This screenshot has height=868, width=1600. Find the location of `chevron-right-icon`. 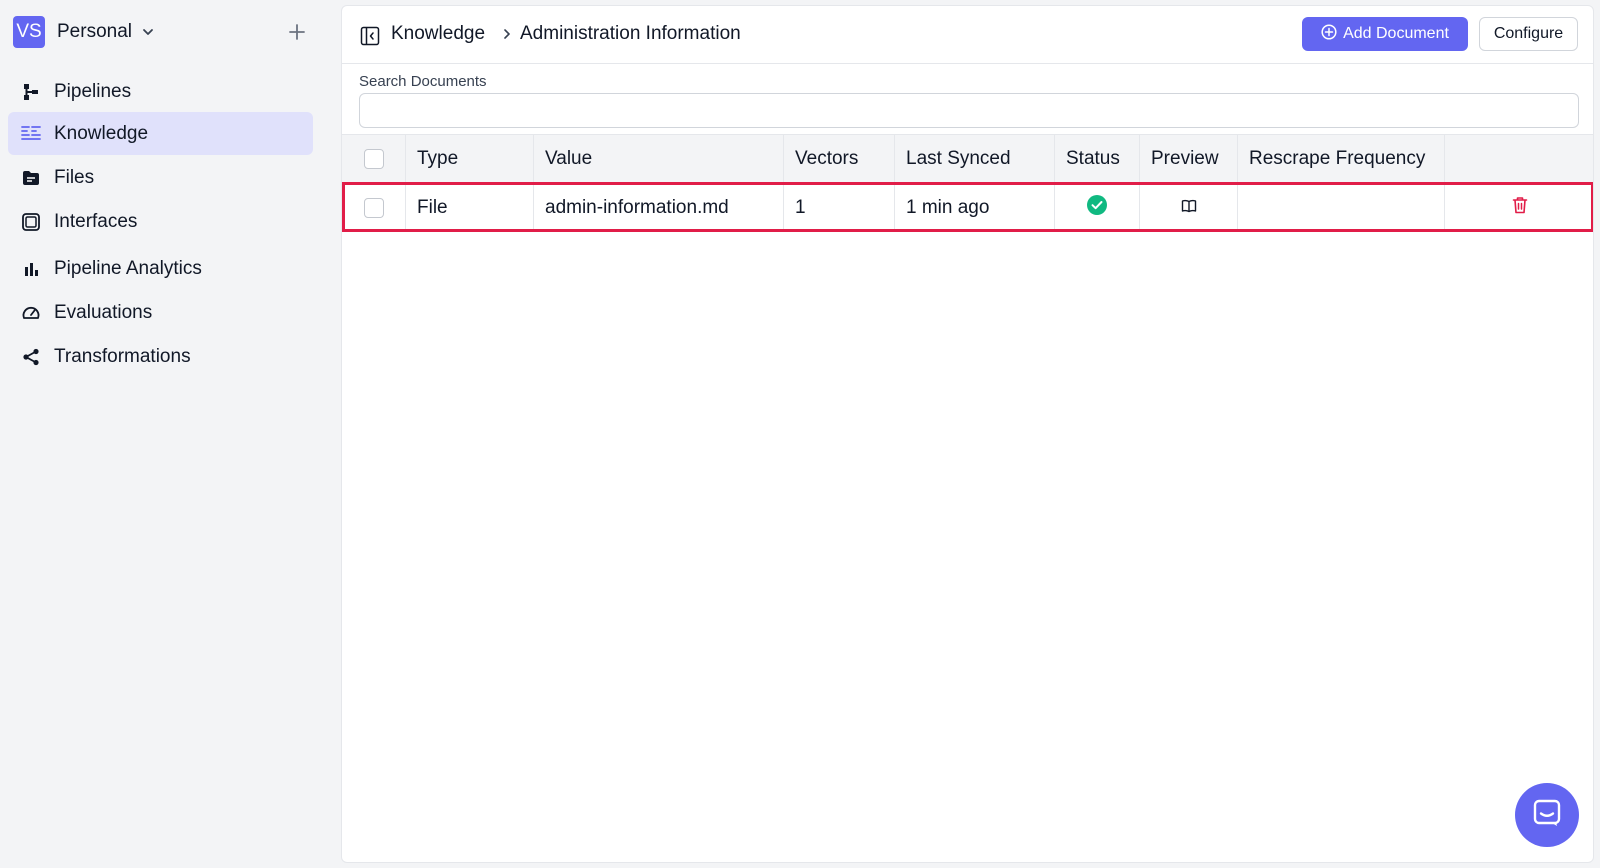

chevron-right-icon is located at coordinates (509, 34).